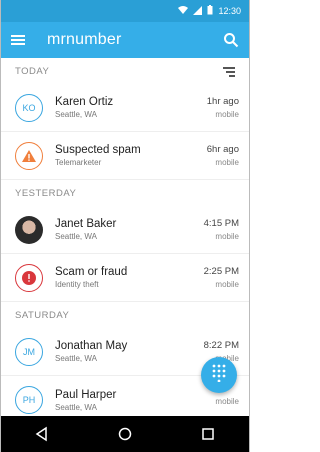 This screenshot has height=452, width=320. Describe the element at coordinates (42, 315) in the screenshot. I see `section-header-saturday: SATURDAY` at that location.